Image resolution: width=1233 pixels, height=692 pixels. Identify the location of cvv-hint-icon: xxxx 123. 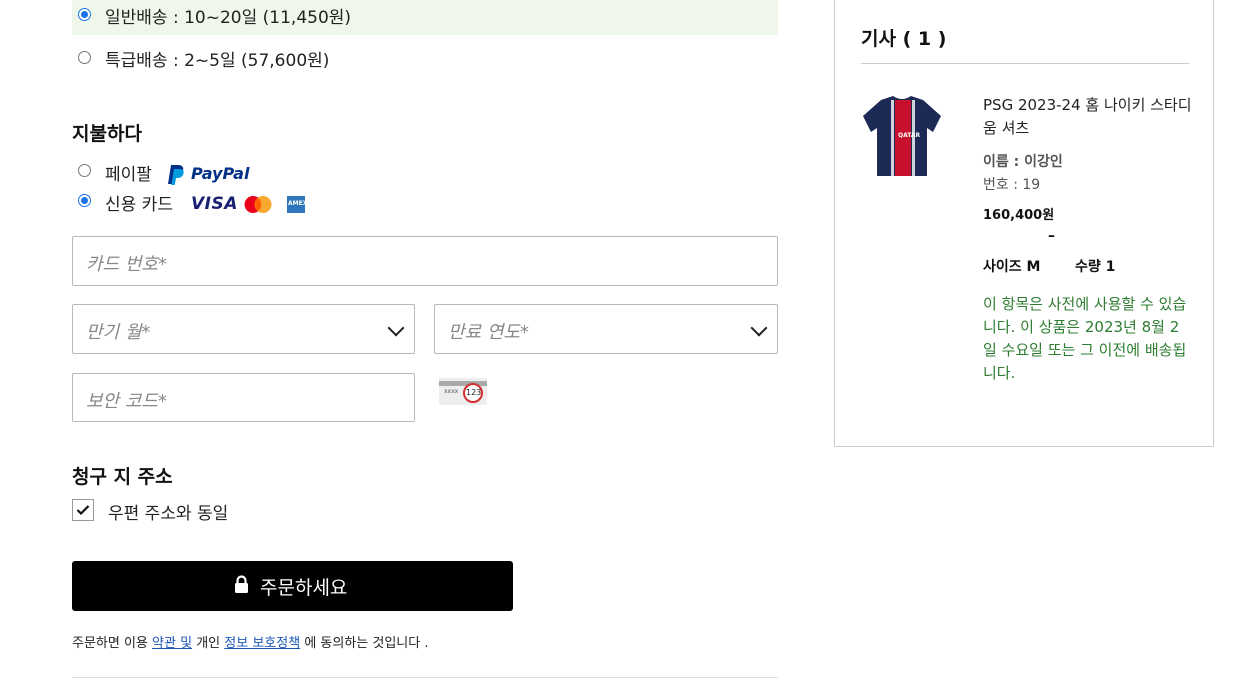
(463, 391).